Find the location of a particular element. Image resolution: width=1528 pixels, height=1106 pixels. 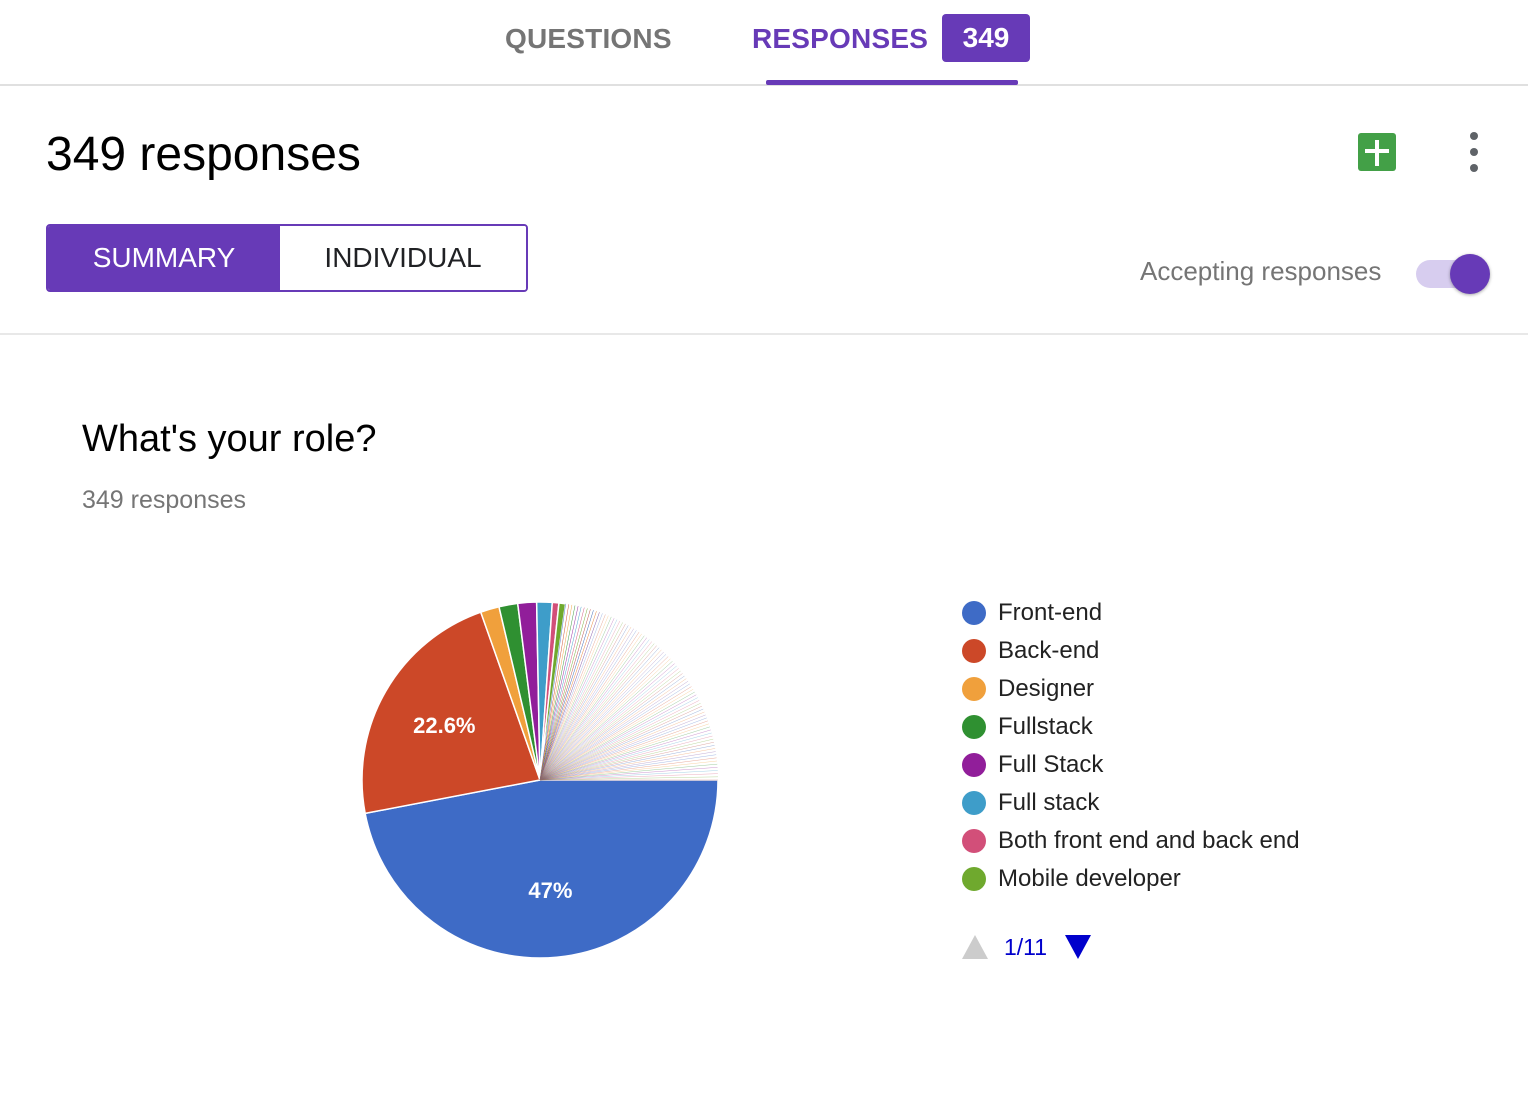

section-divider is located at coordinates (764, 334).